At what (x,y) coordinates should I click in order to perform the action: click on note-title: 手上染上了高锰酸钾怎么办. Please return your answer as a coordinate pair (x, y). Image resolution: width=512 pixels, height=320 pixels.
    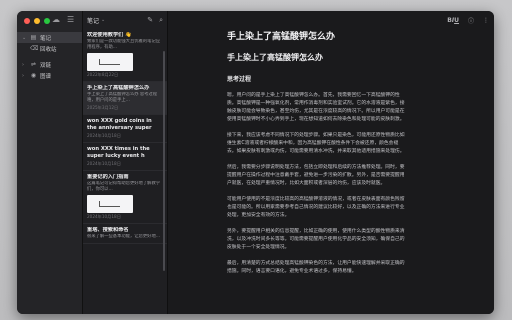
    Looking at the image, I should click on (118, 88).